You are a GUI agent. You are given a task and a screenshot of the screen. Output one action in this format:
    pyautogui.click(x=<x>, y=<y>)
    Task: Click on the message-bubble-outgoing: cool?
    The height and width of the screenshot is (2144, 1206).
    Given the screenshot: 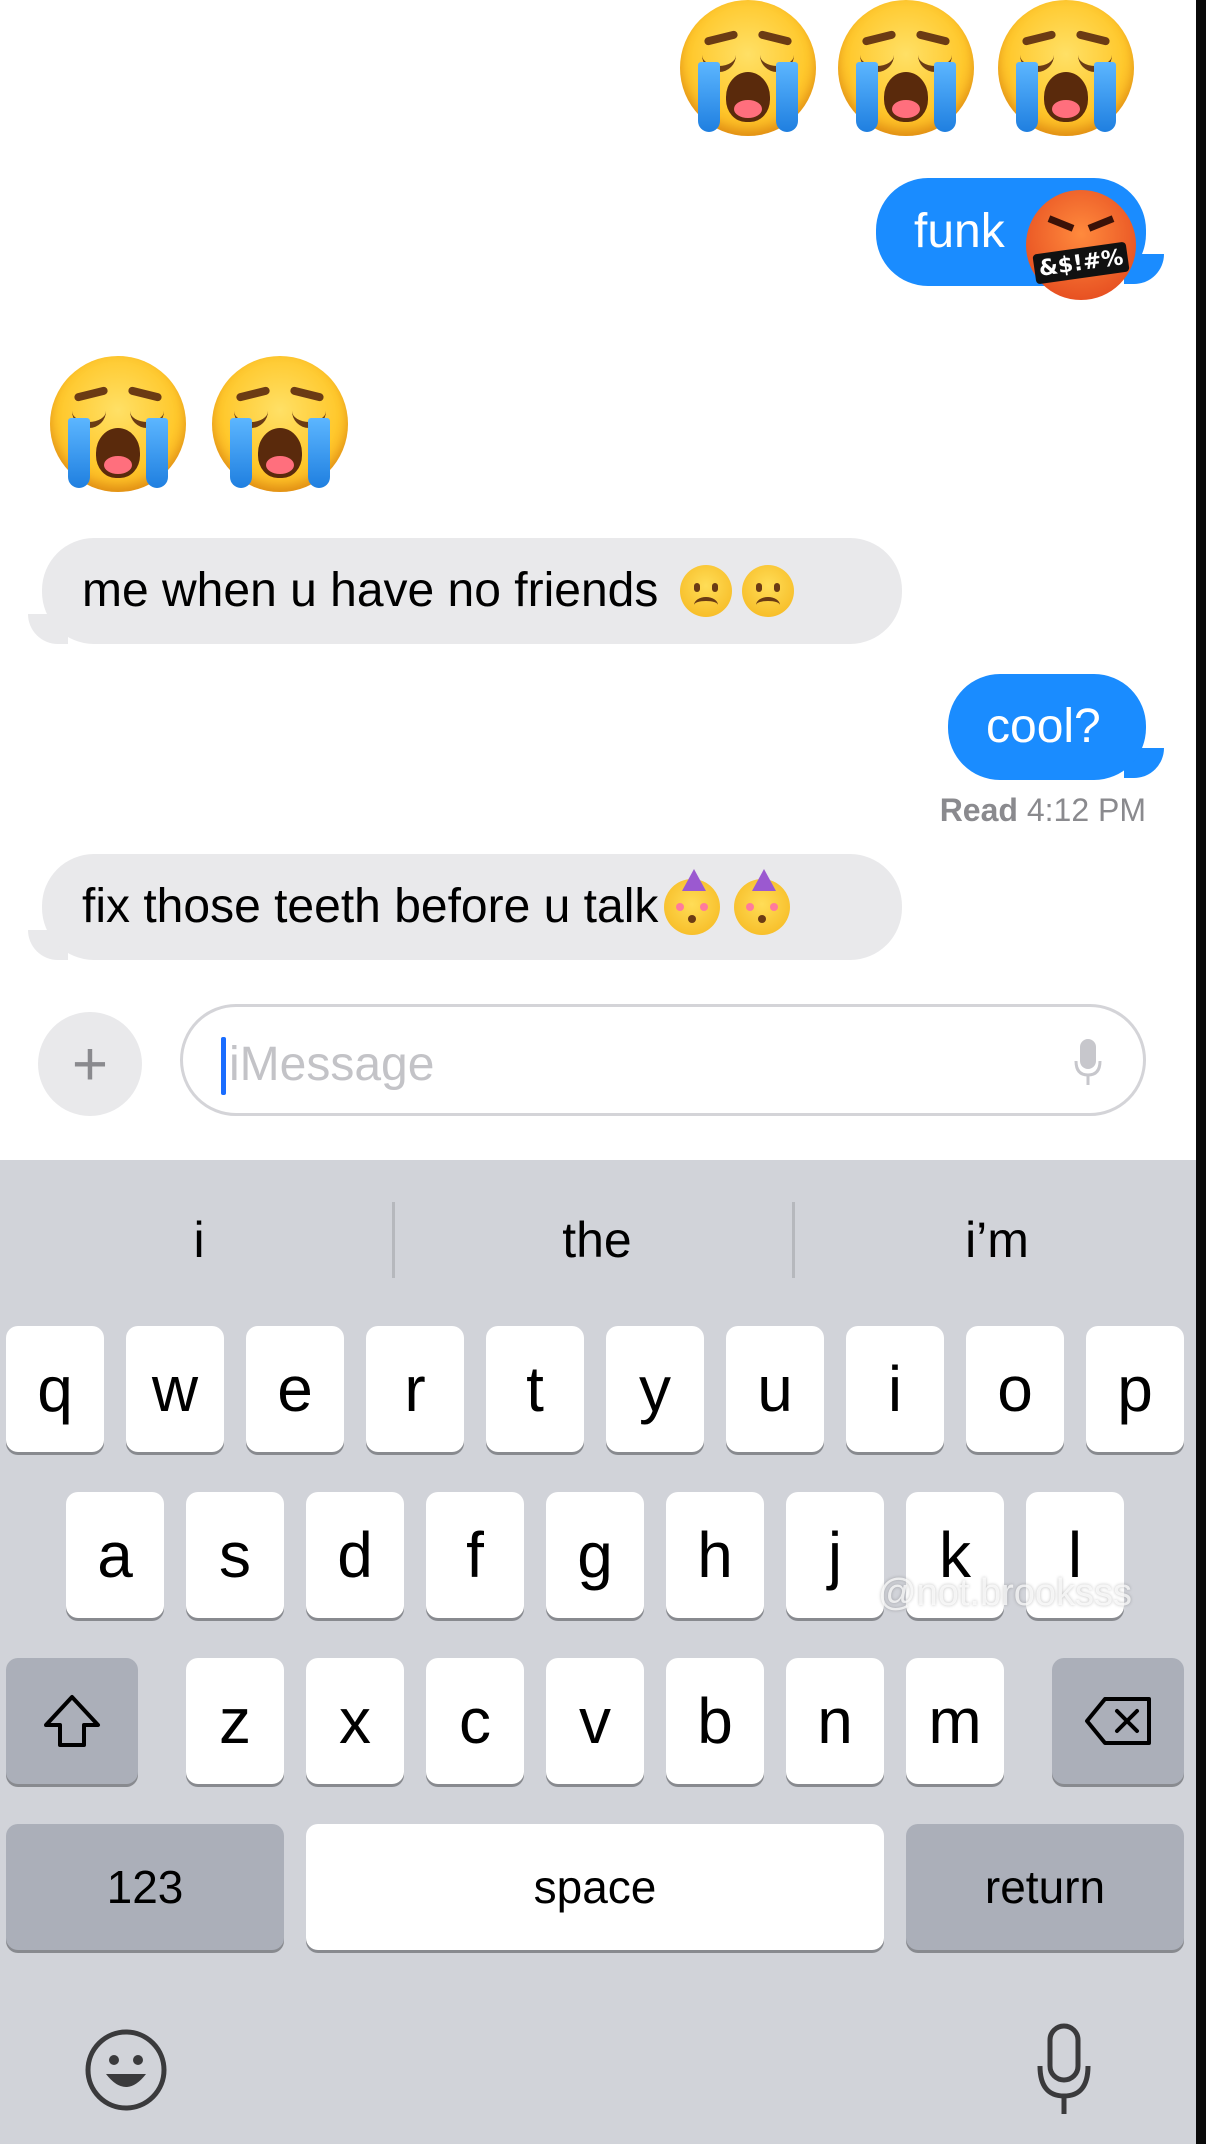 What is the action you would take?
    pyautogui.click(x=1047, y=727)
    